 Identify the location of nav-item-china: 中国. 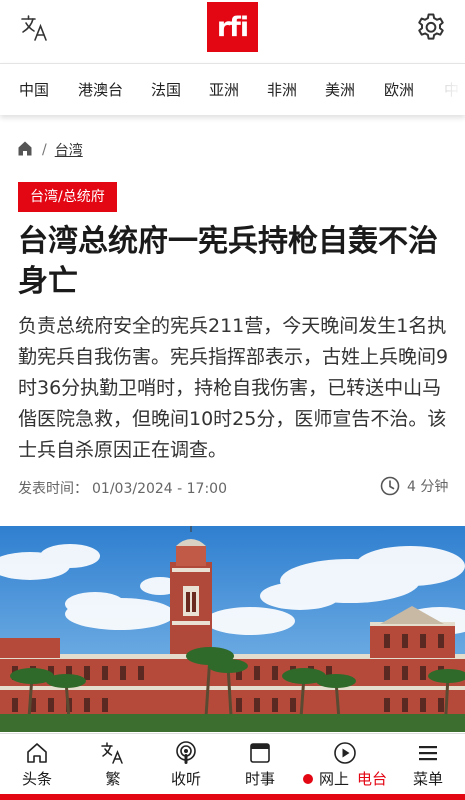
(34, 89).